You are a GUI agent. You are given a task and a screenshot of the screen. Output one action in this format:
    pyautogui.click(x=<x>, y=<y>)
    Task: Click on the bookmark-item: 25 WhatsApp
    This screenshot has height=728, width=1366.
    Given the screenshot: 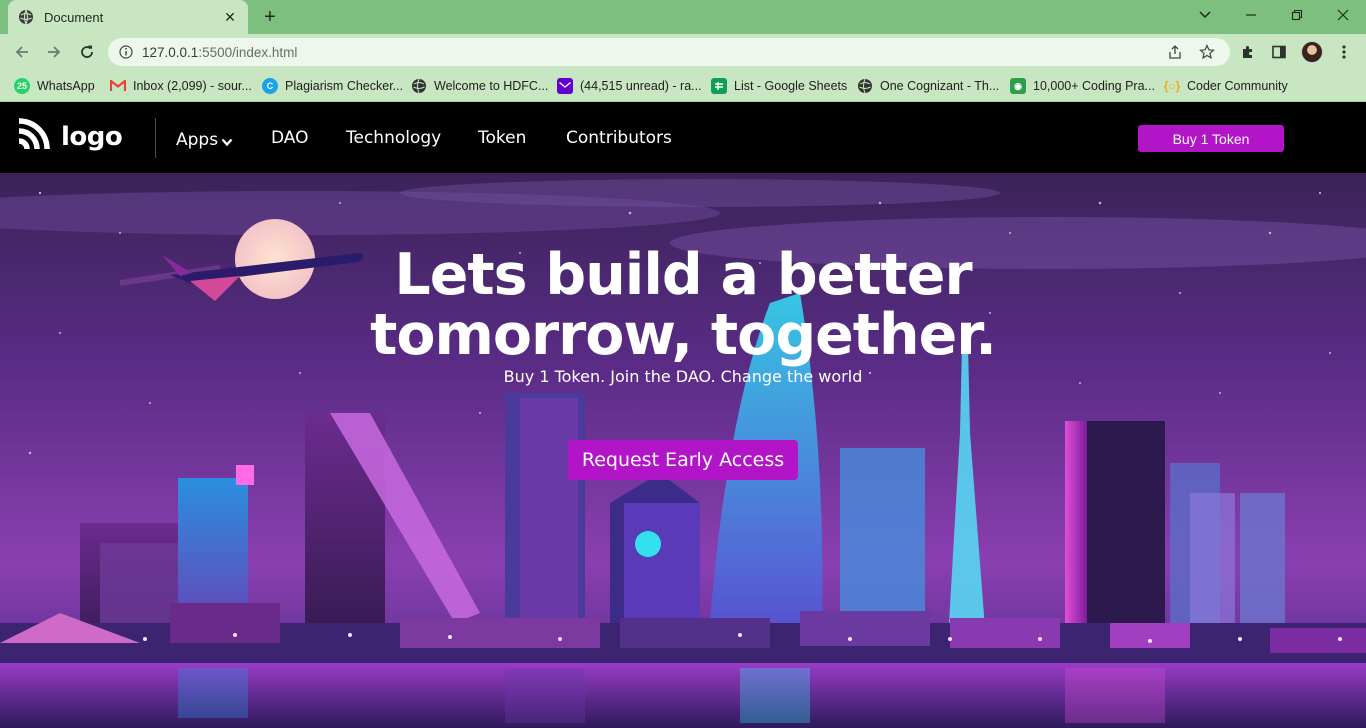 What is the action you would take?
    pyautogui.click(x=54, y=86)
    